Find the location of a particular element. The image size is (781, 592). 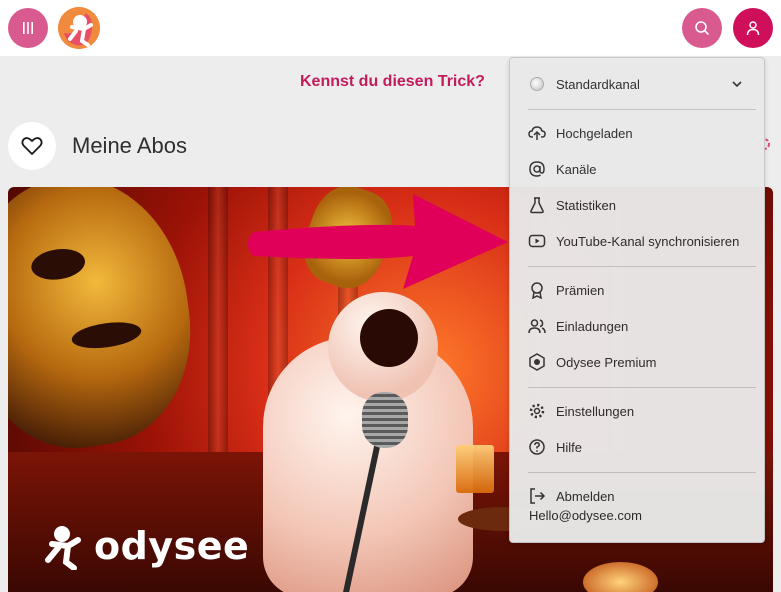

comedy-mask-graphic is located at coordinates (107, 324).